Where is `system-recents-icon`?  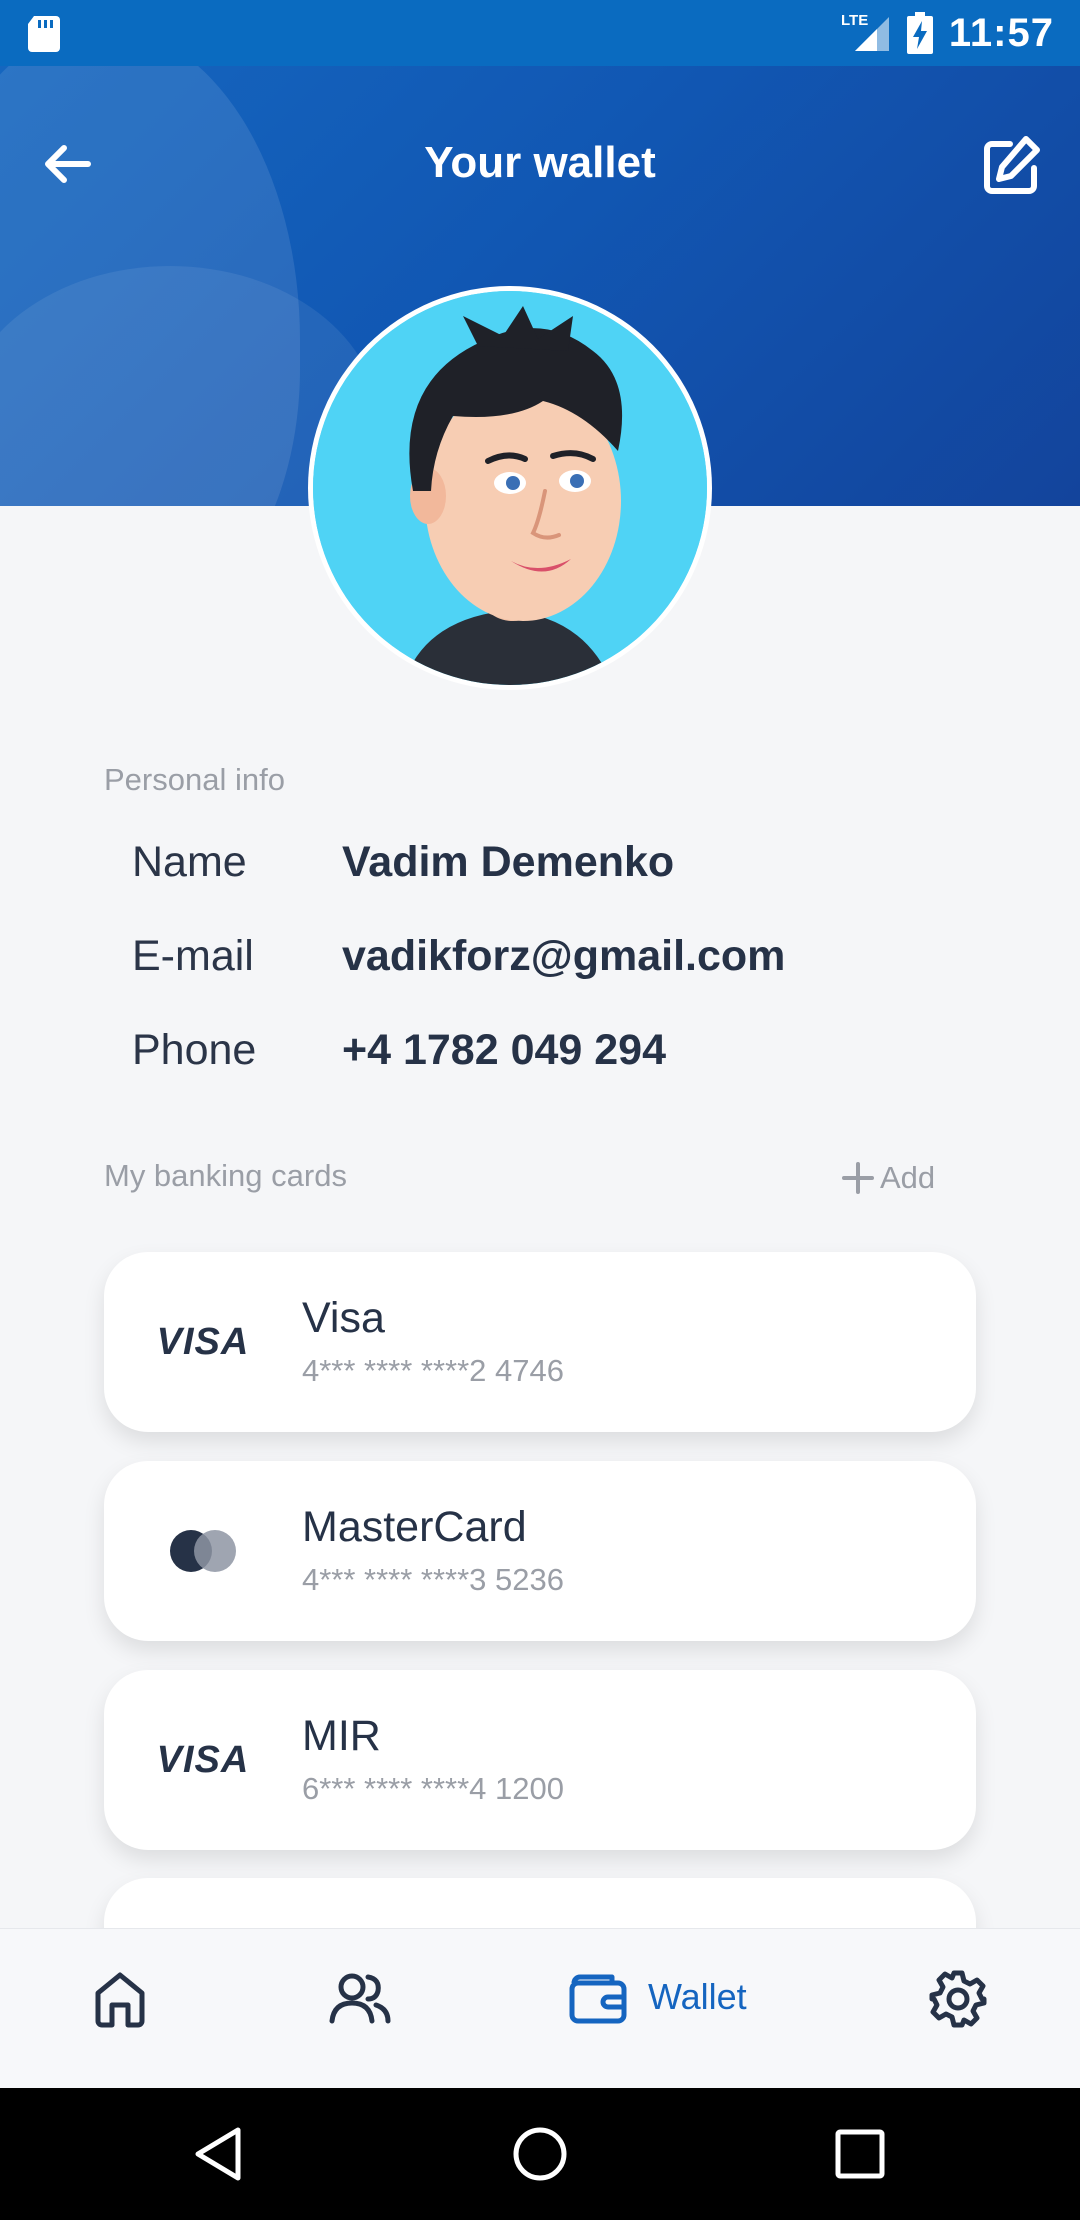 system-recents-icon is located at coordinates (860, 2154).